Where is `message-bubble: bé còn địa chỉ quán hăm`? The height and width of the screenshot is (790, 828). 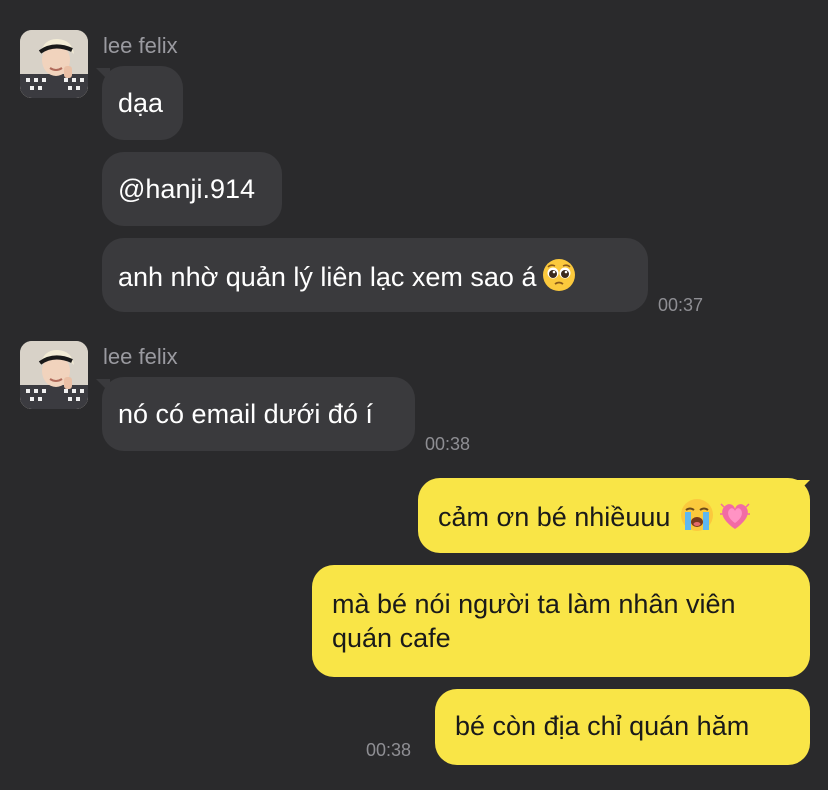 message-bubble: bé còn địa chỉ quán hăm is located at coordinates (622, 727).